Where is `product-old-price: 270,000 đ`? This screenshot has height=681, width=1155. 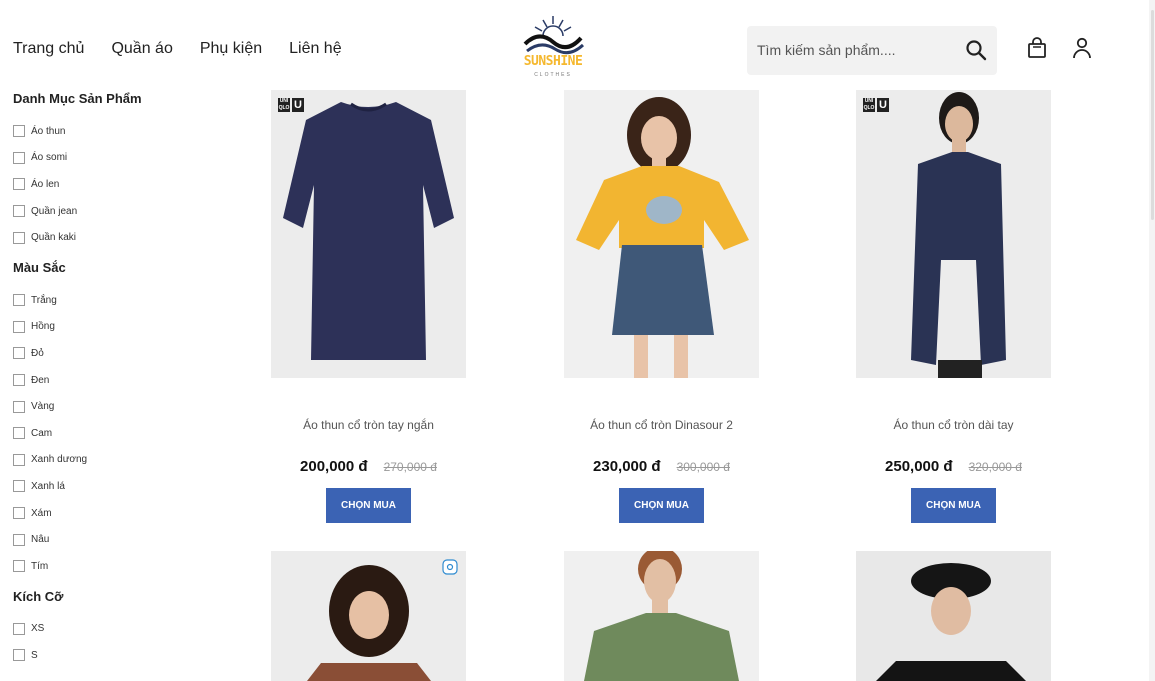
product-old-price: 270,000 đ is located at coordinates (410, 467).